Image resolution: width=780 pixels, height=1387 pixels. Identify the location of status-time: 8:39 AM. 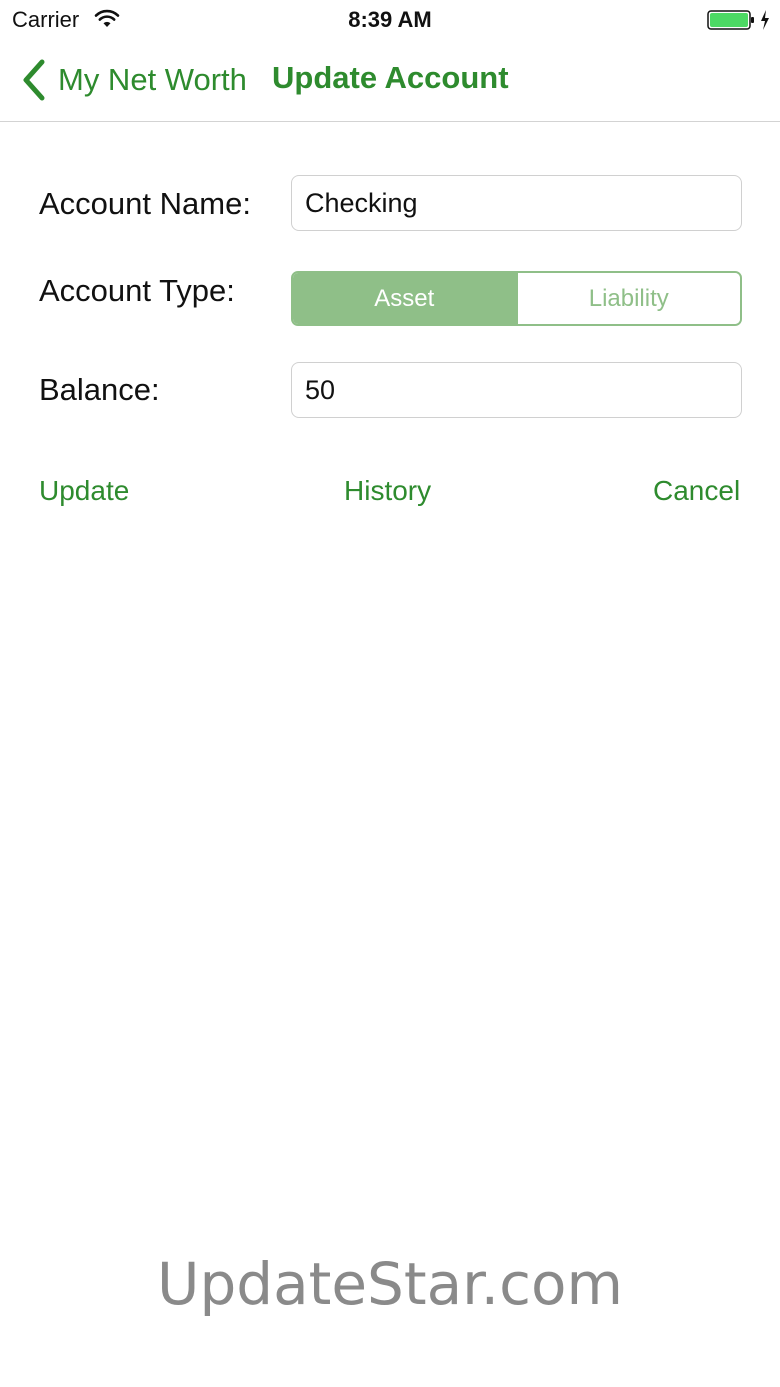
(390, 19).